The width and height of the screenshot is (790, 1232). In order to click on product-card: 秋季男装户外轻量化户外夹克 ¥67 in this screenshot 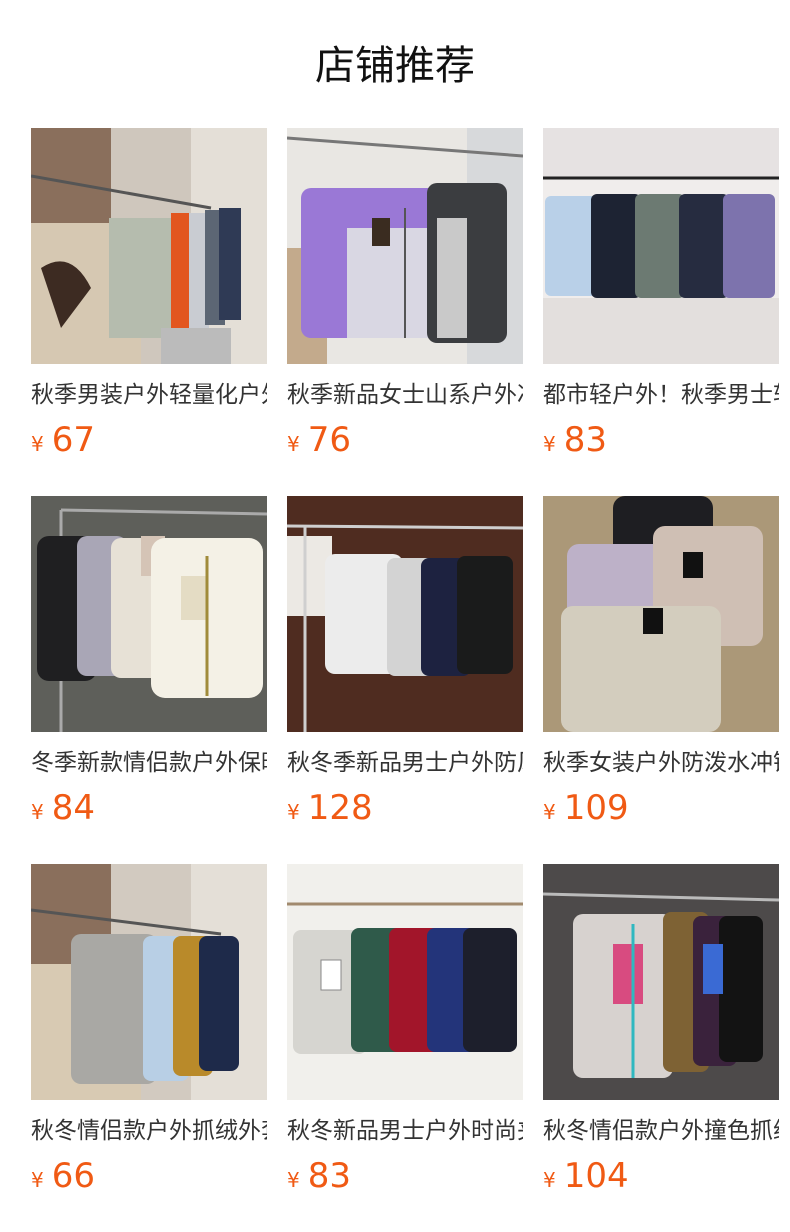, I will do `click(149, 312)`.